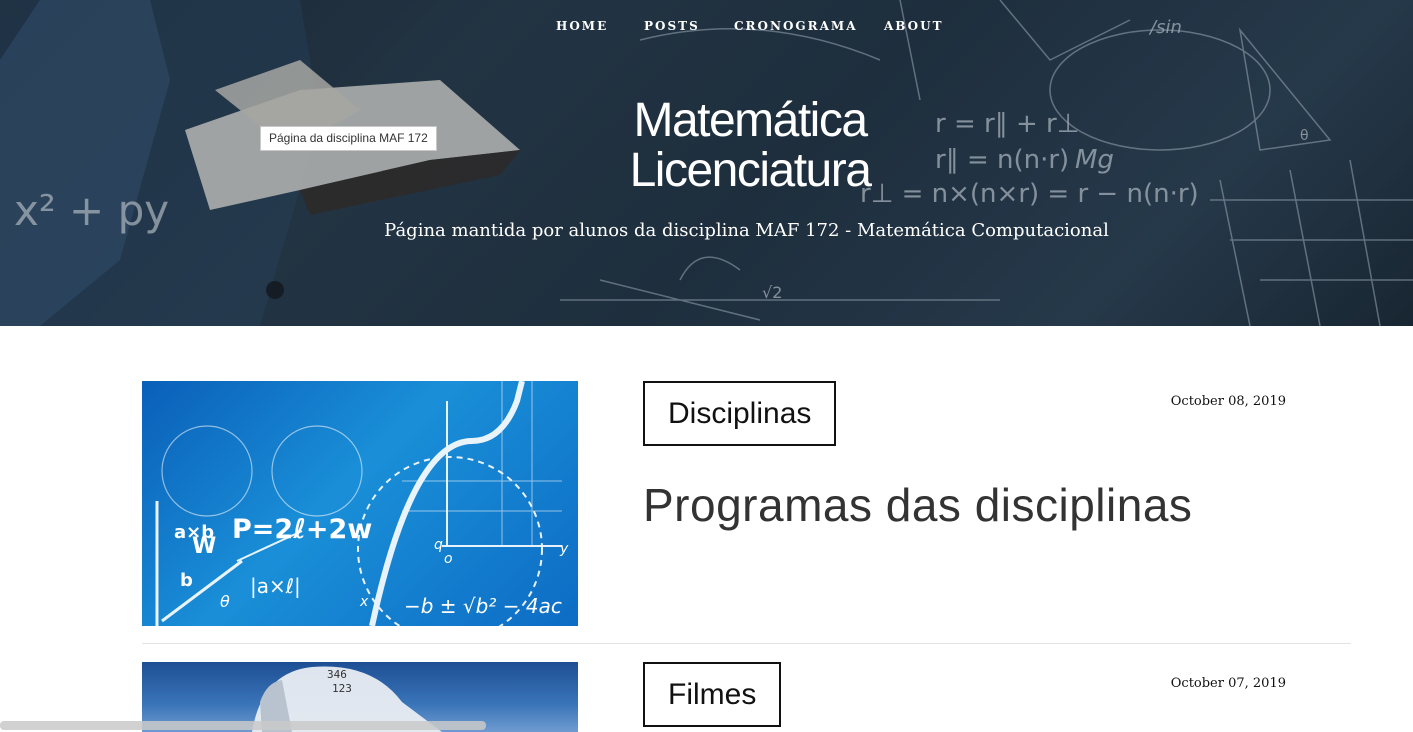 Image resolution: width=1413 pixels, height=732 pixels. I want to click on svg-text: θ, so click(225, 601).